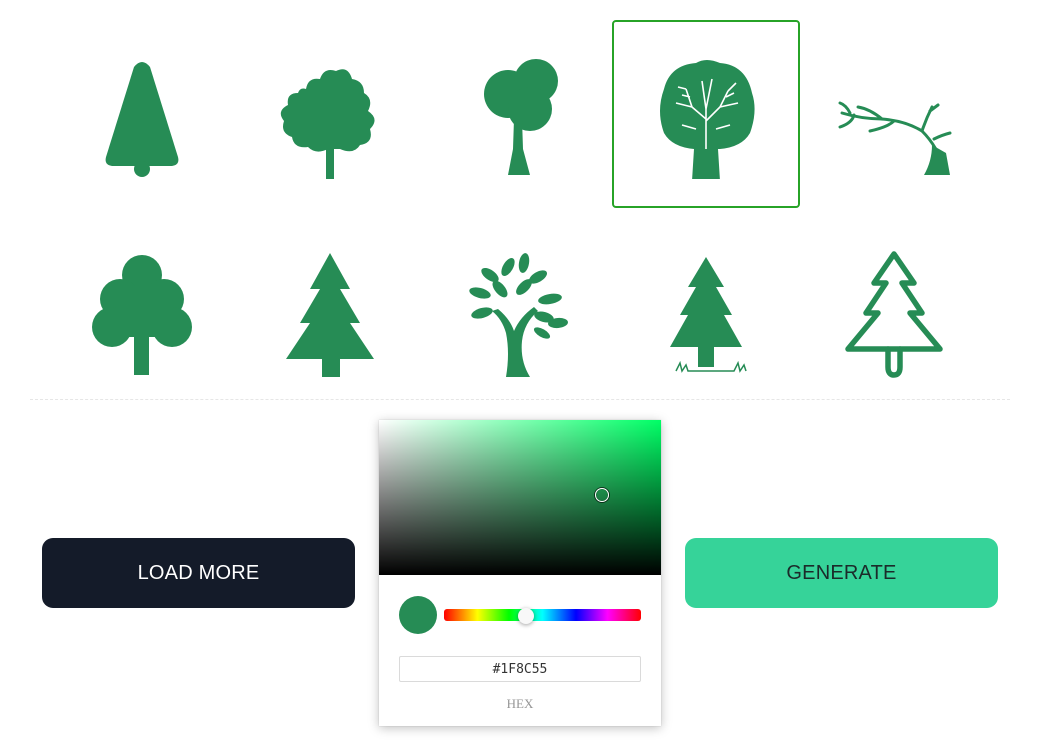 The height and width of the screenshot is (745, 1040). What do you see at coordinates (841, 573) in the screenshot?
I see `generate-button: GENERATE` at bounding box center [841, 573].